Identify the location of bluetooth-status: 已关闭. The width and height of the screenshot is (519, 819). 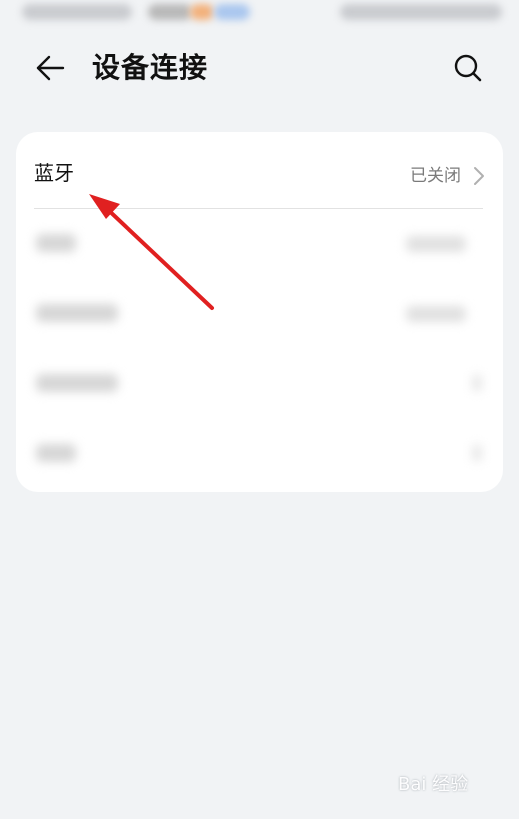
(435, 176).